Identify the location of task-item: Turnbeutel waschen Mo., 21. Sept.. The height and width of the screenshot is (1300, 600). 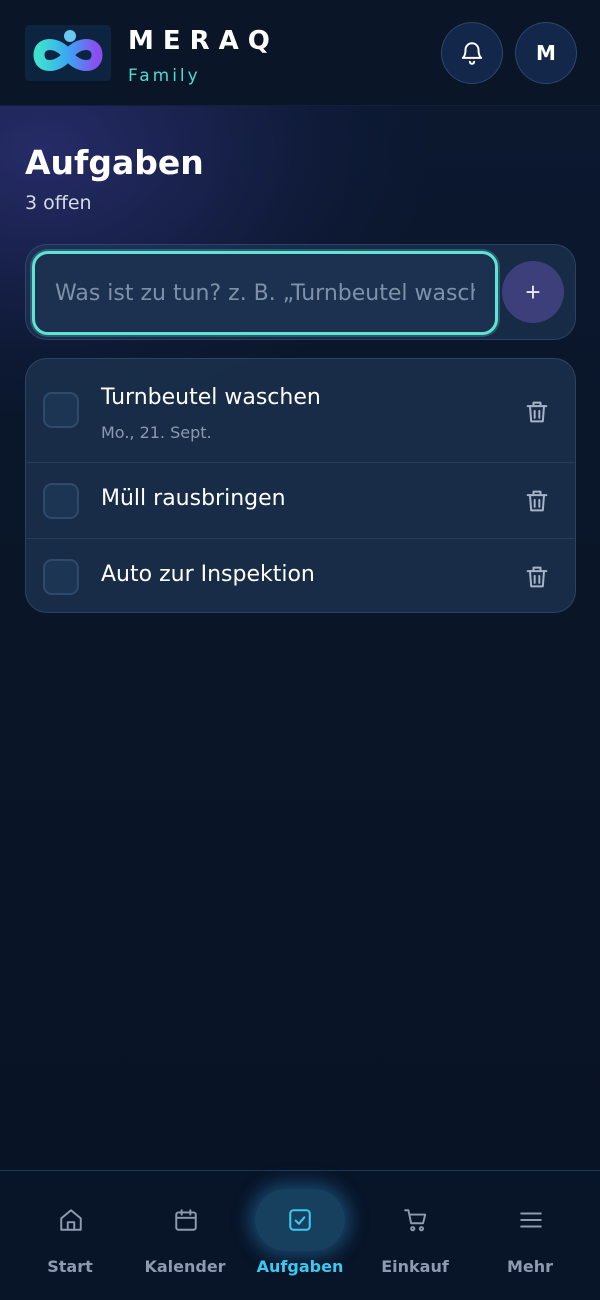
(300, 410).